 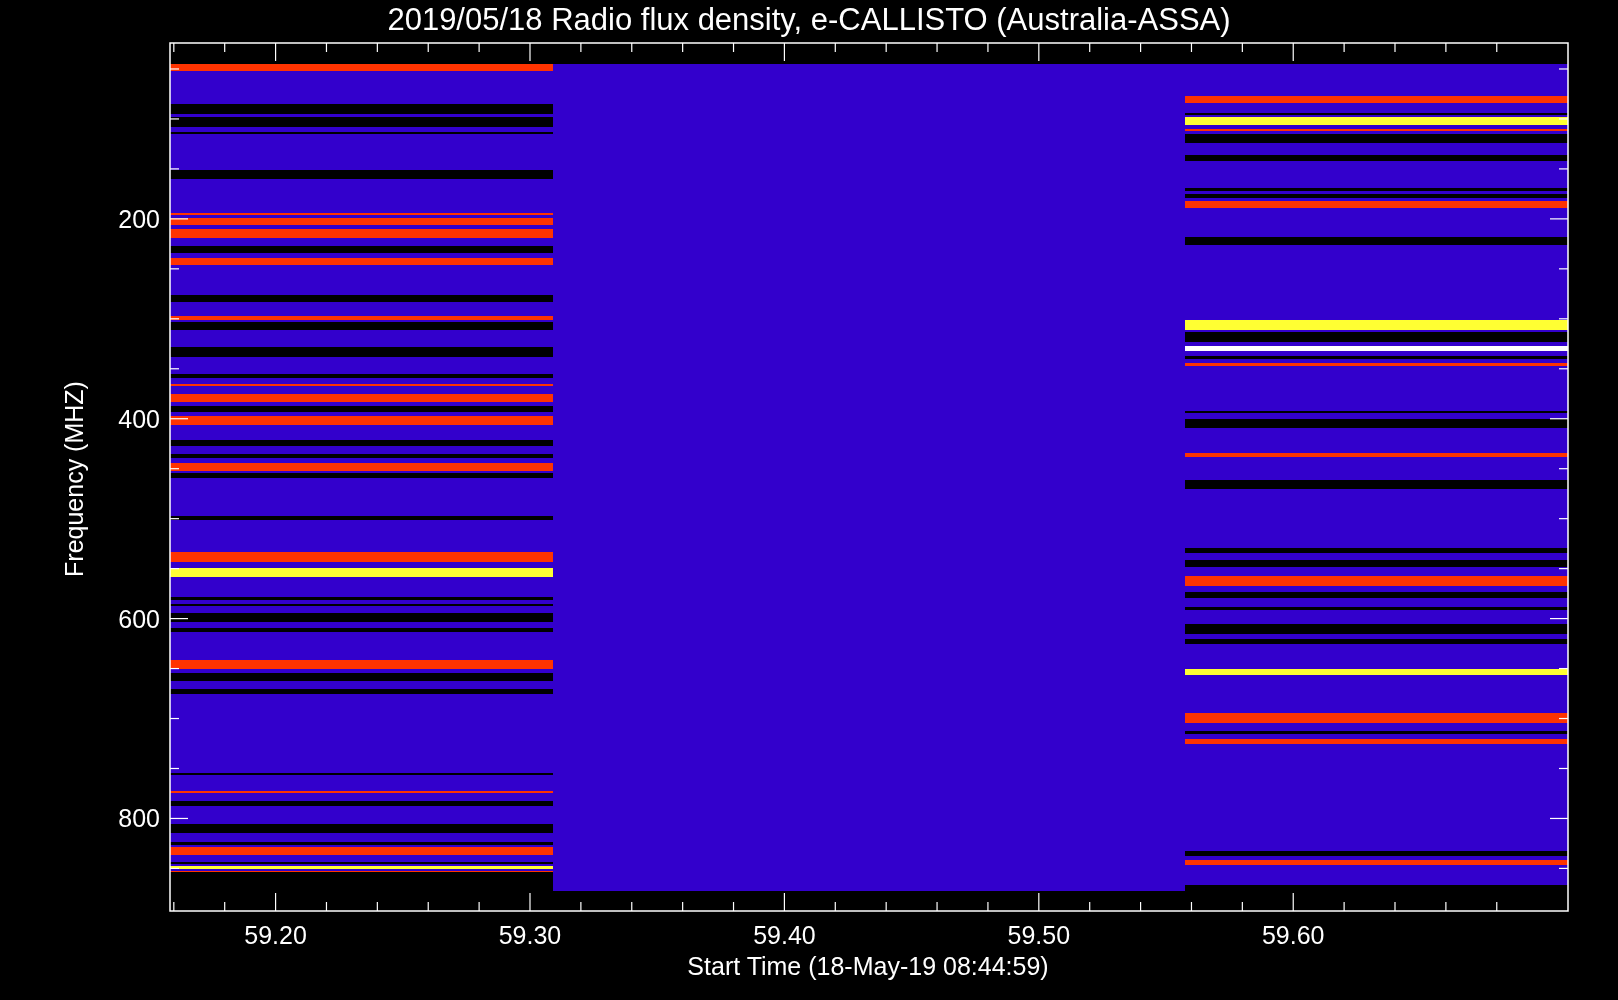 I want to click on axis-tick-label: 59.20, so click(x=275, y=935).